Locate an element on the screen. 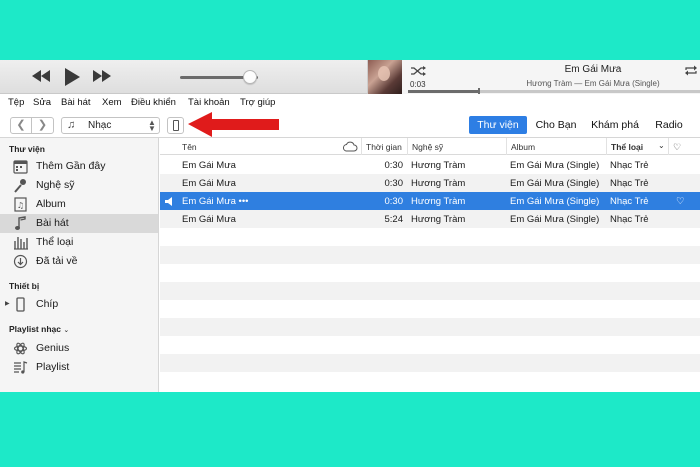 The image size is (700, 467). up-down-caret-icon: ▲ ▼ is located at coordinates (152, 125).